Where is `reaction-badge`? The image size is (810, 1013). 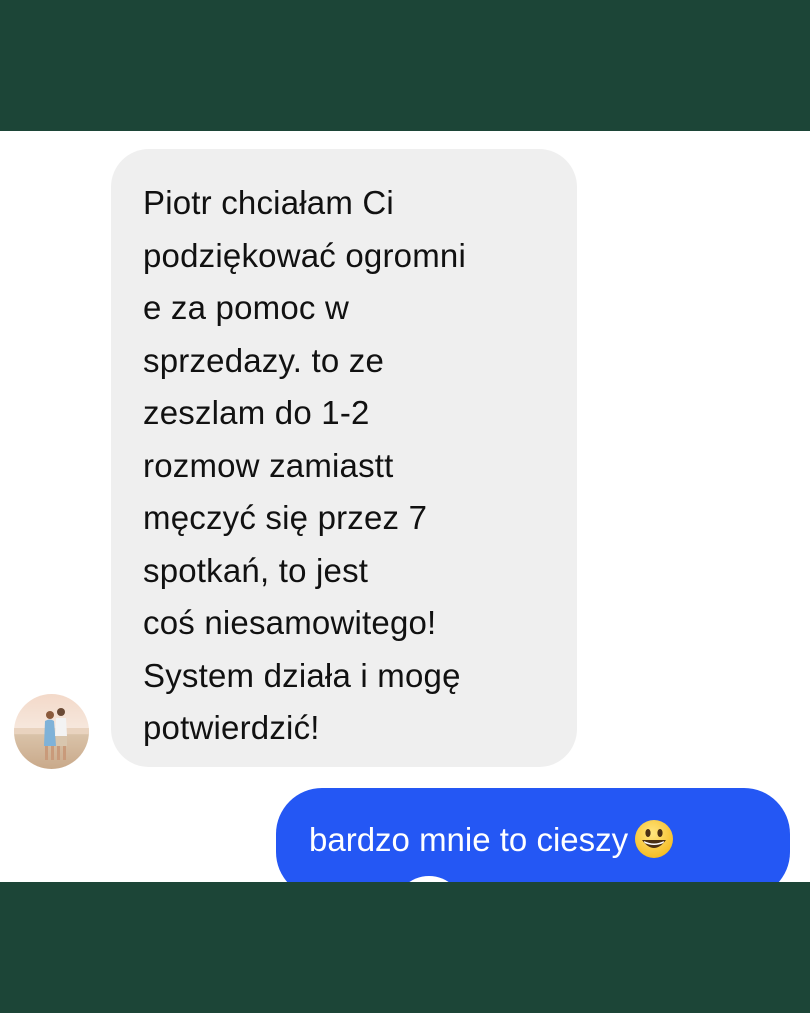 reaction-badge is located at coordinates (429, 879).